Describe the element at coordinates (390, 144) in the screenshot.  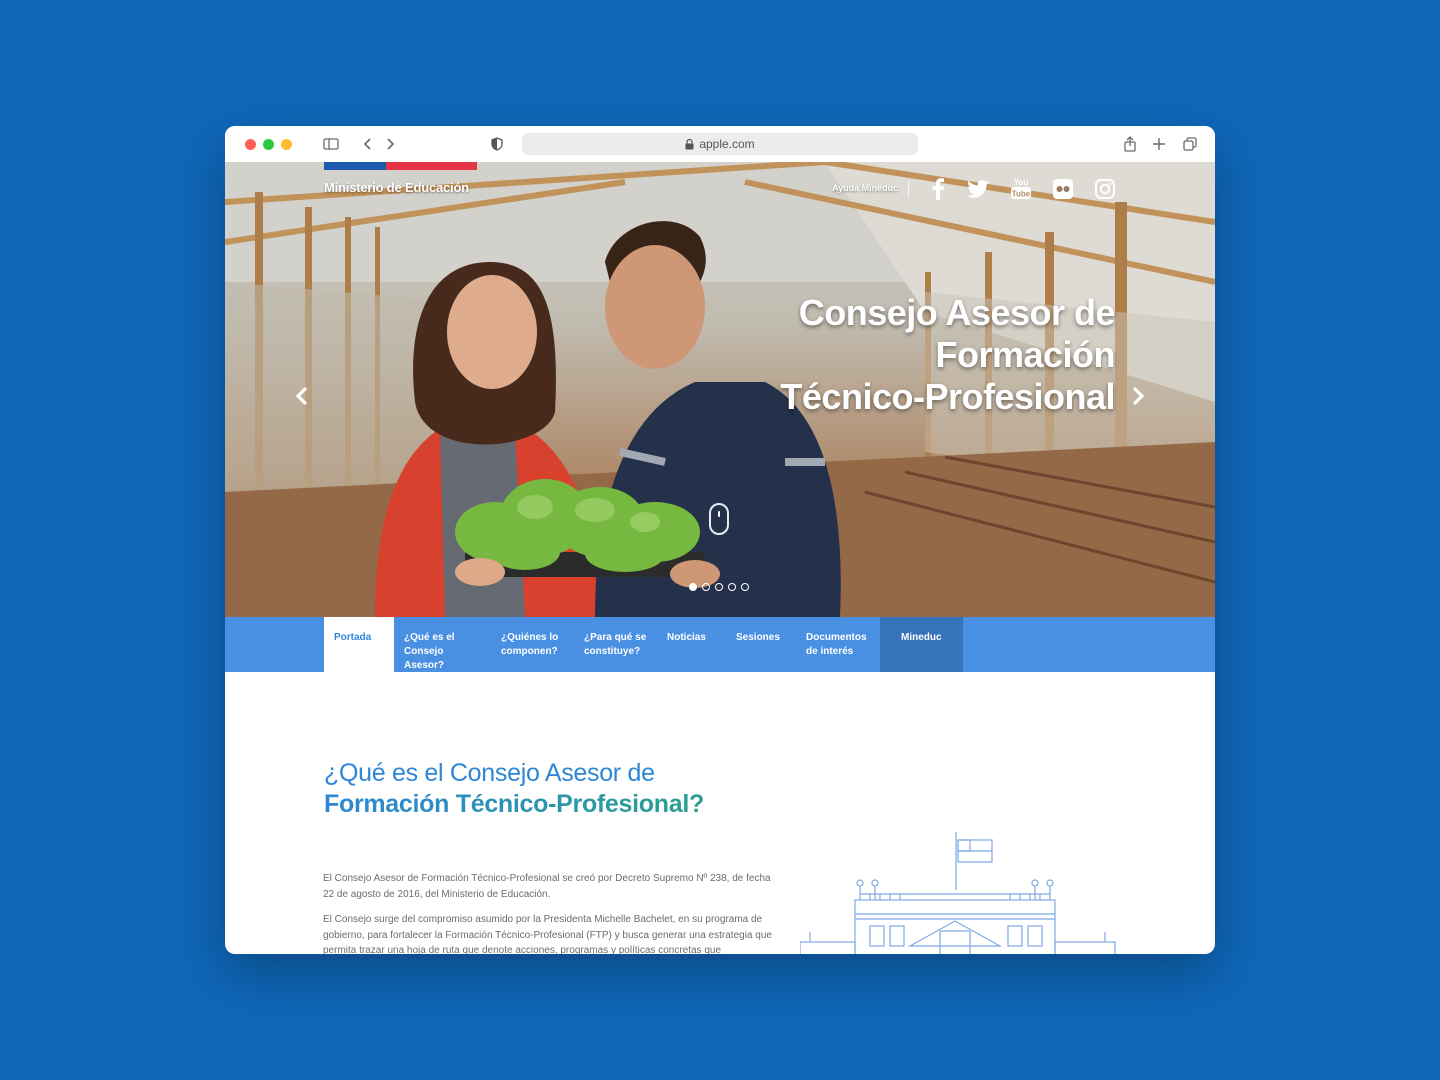
I see `forward-icon` at that location.